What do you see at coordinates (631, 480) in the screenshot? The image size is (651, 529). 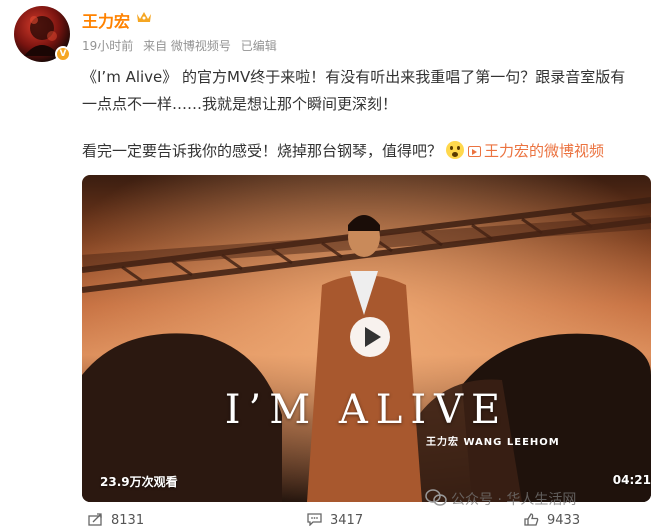 I see `video-duration: 04:21` at bounding box center [631, 480].